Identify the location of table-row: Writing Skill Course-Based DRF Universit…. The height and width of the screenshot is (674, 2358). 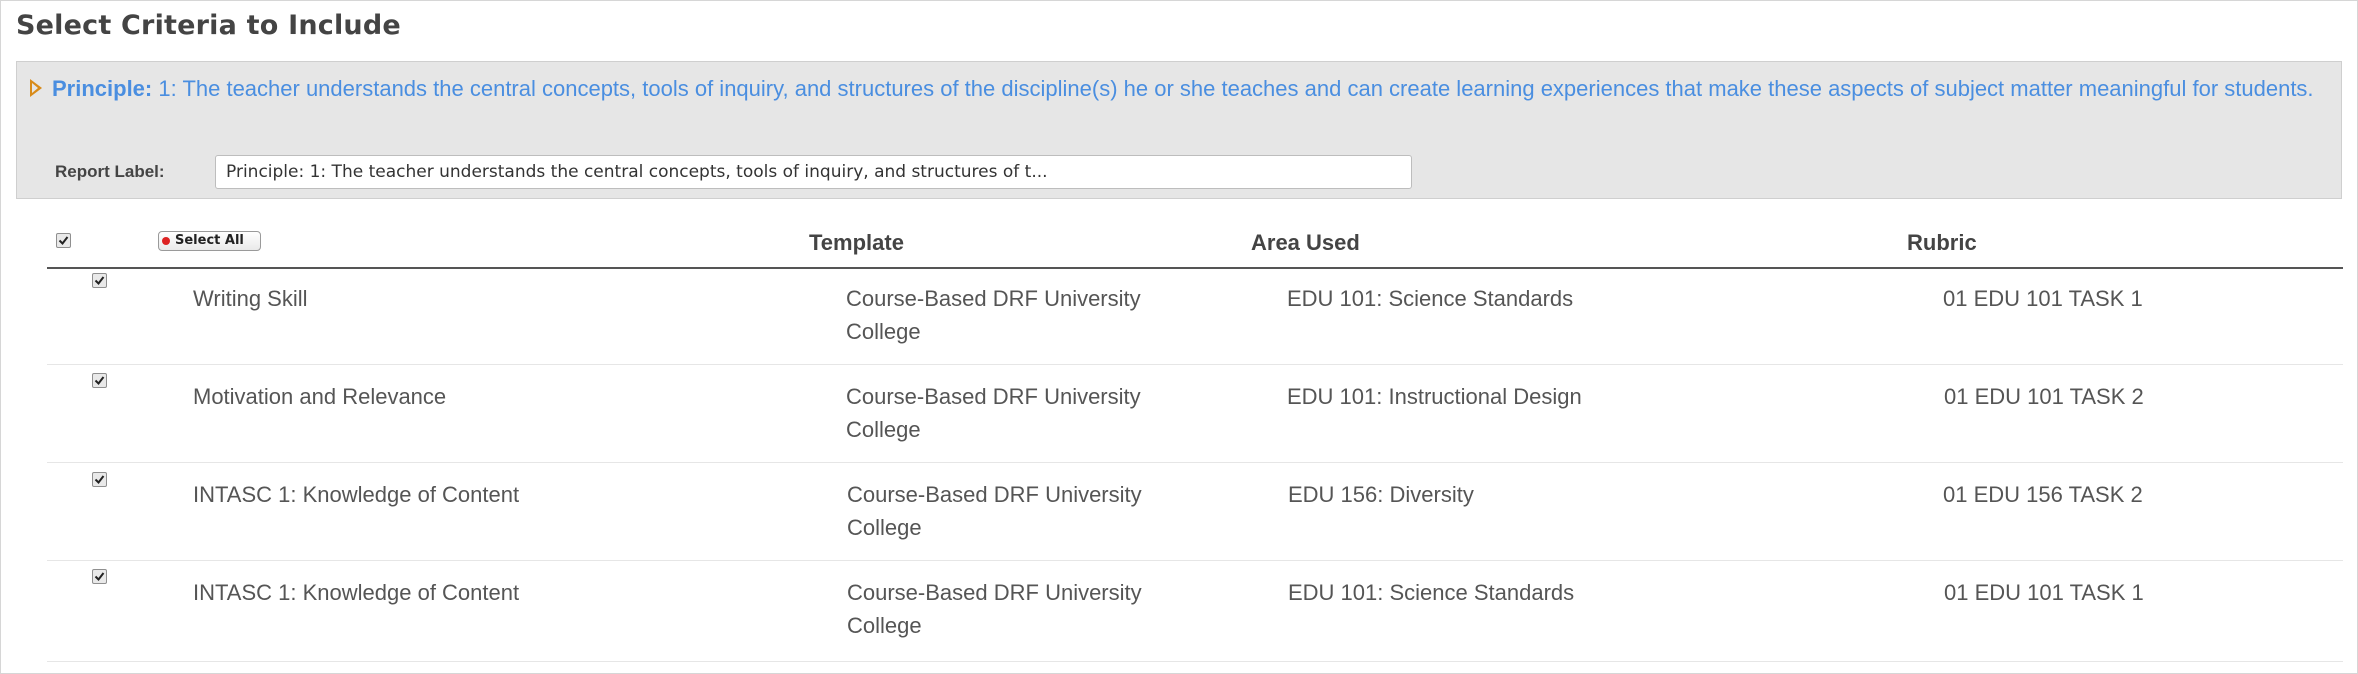
(1195, 316).